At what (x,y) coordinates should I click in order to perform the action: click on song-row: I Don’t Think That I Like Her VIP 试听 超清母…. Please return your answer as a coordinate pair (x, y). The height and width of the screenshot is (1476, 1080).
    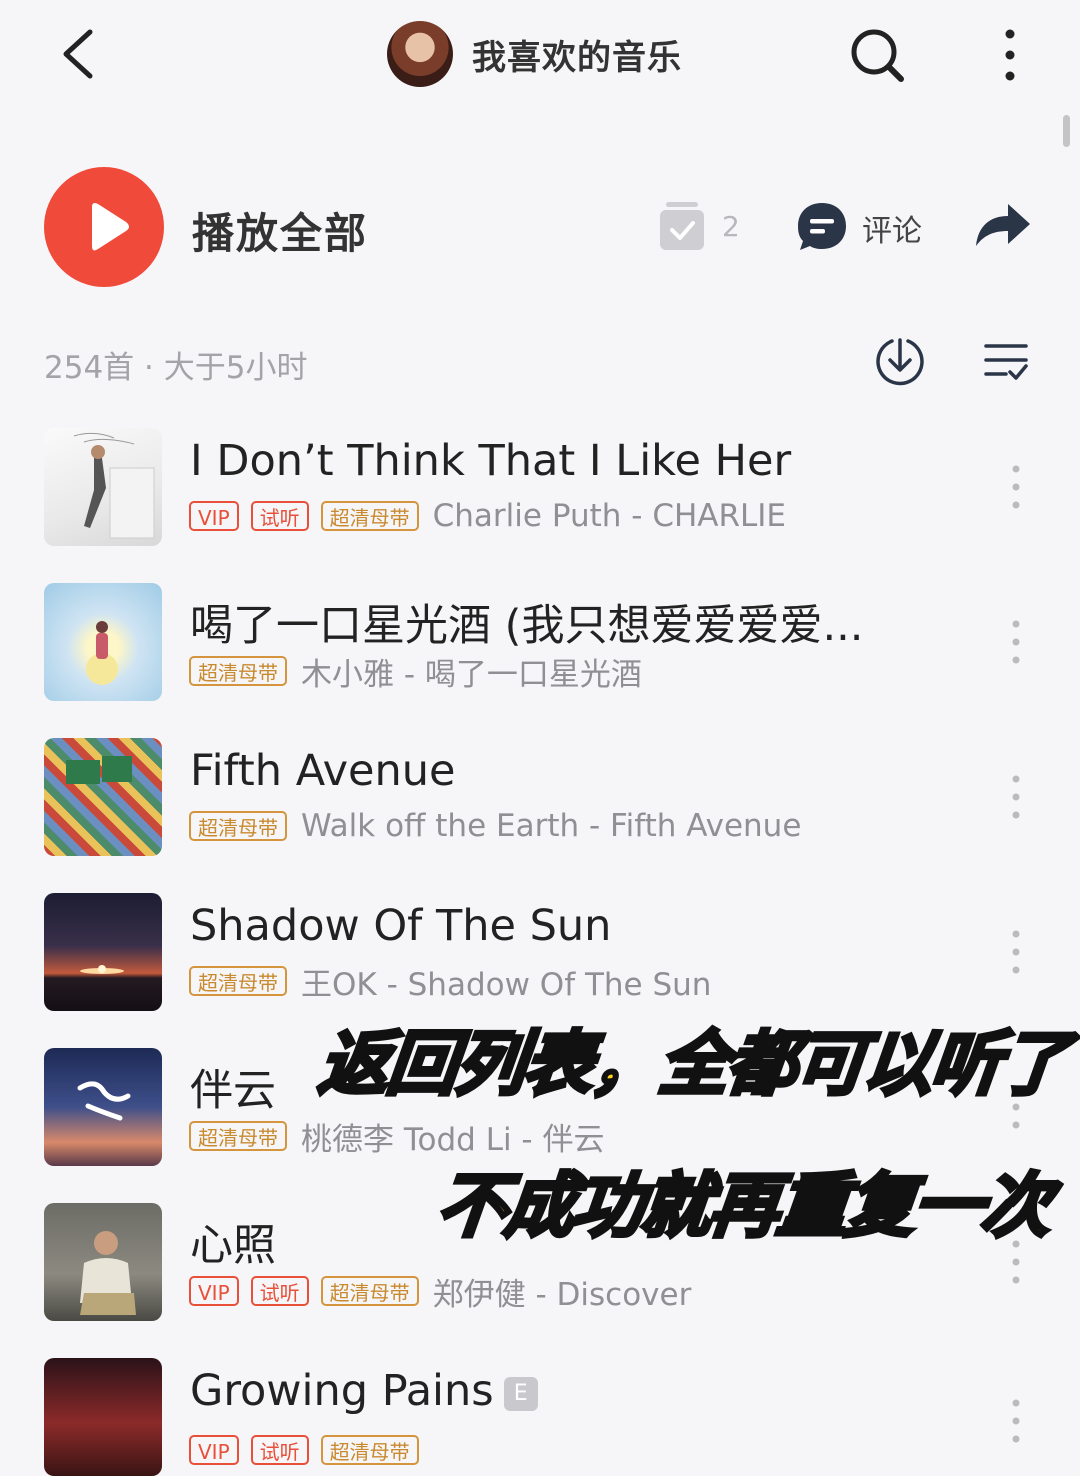
    Looking at the image, I should click on (540, 503).